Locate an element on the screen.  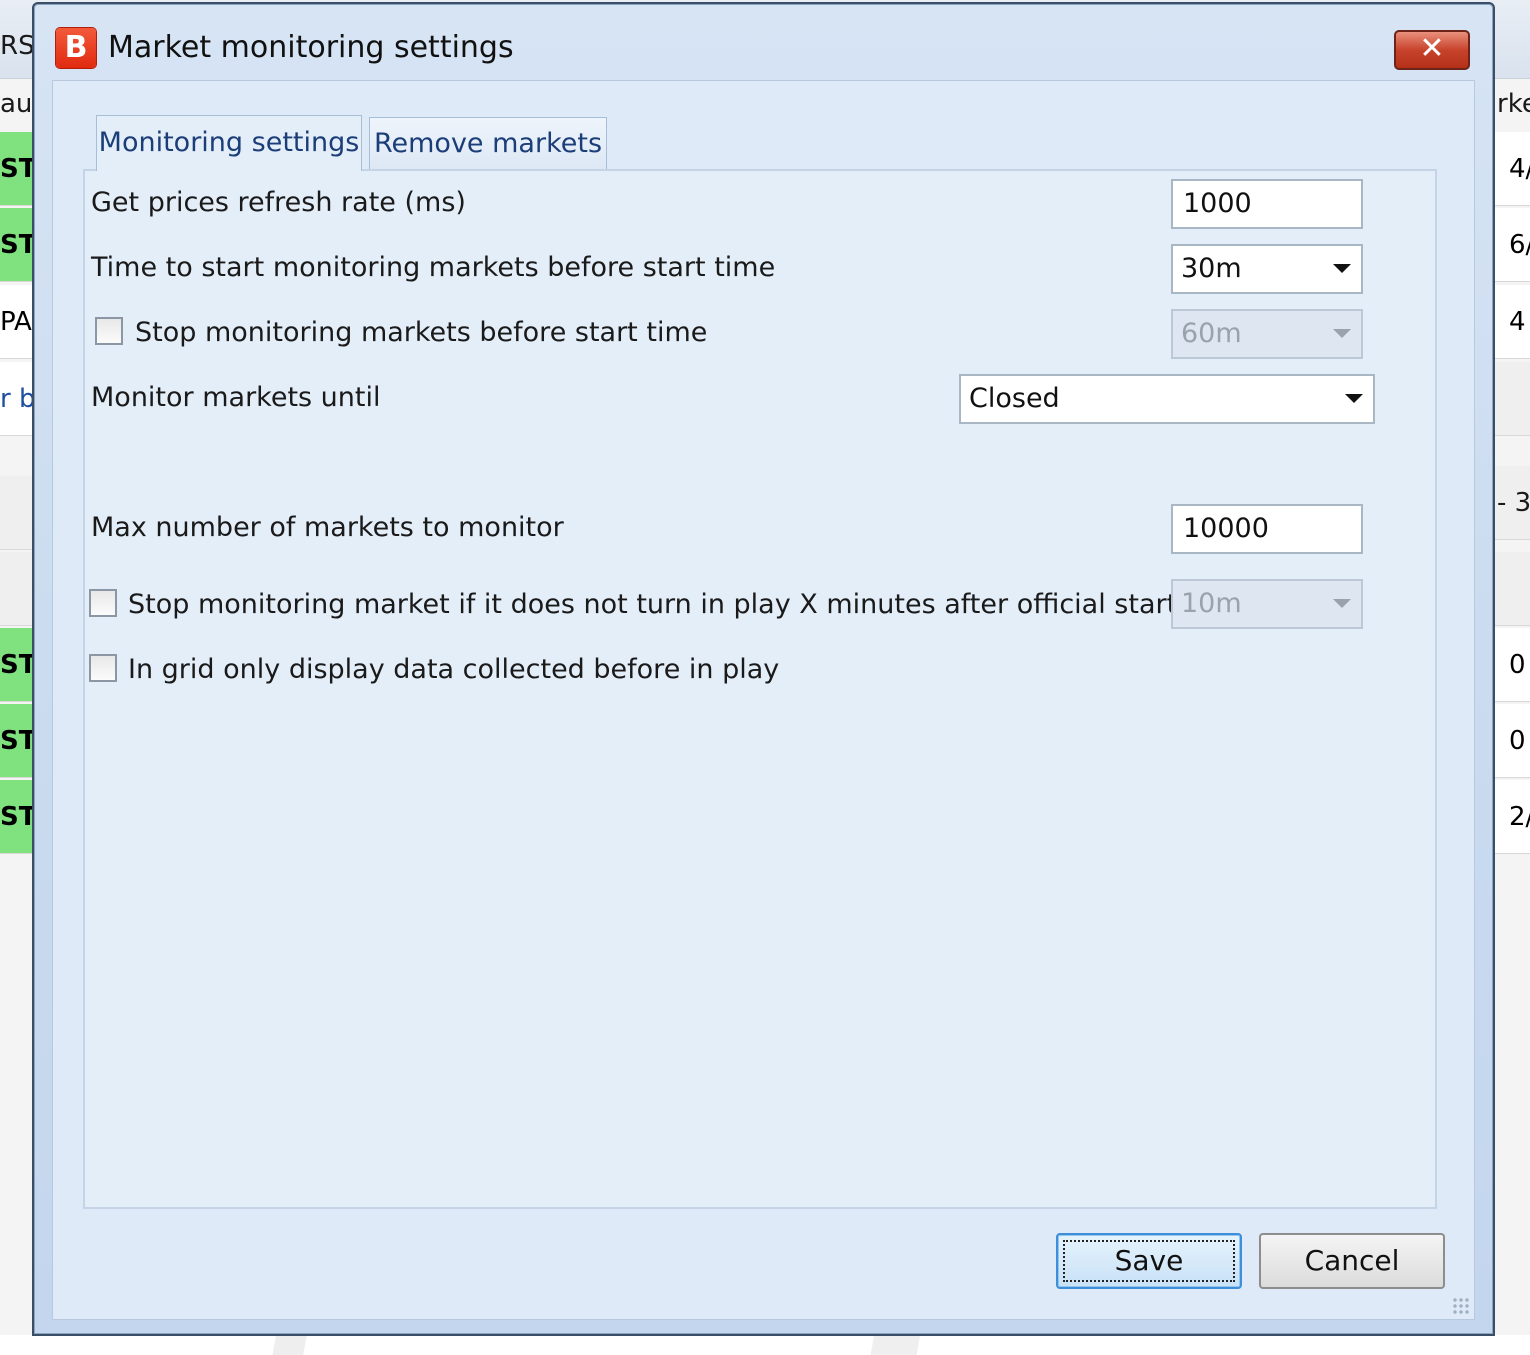
monitor-until-dropdown: Closed is located at coordinates (1167, 399).